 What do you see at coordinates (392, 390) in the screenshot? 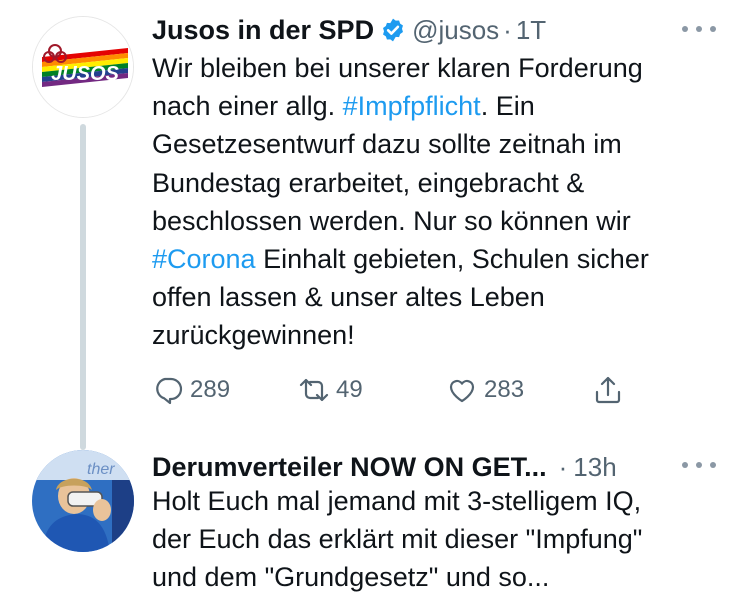
I see `tweet-actions: 289 49 283` at bounding box center [392, 390].